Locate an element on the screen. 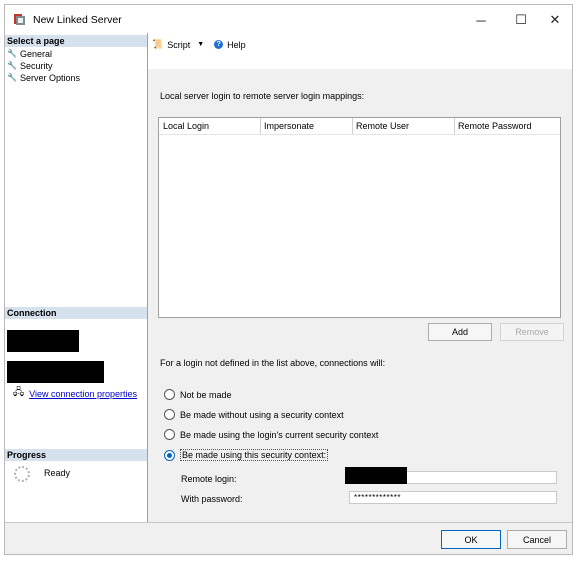  page-item-label: Server Options is located at coordinates (49, 78).